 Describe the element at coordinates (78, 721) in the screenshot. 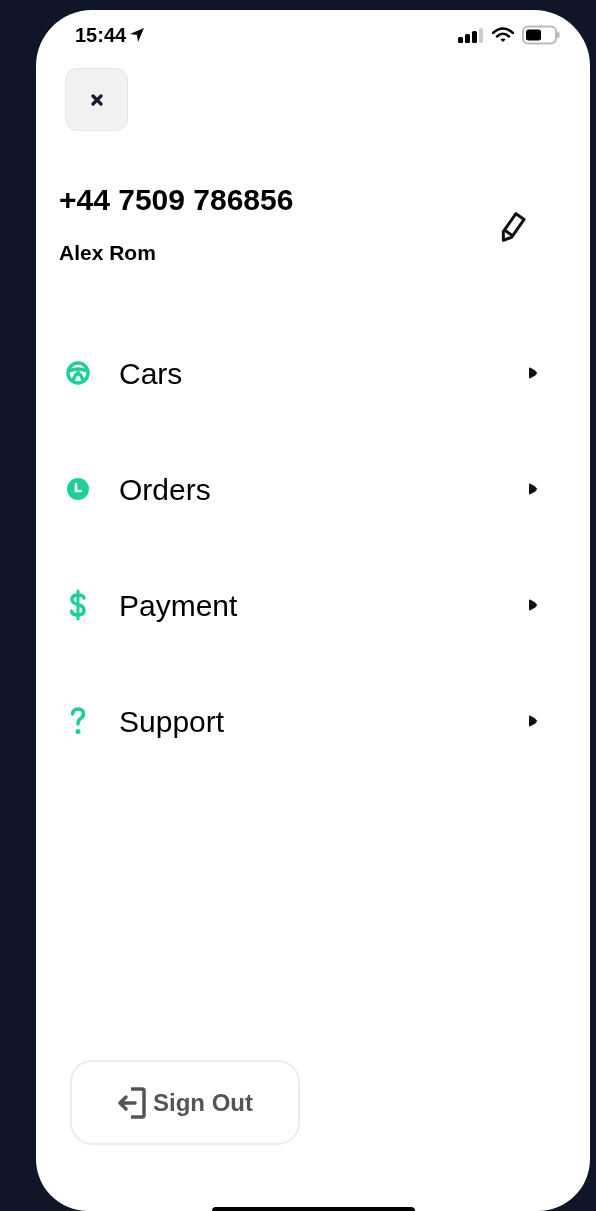

I see `question-icon` at that location.